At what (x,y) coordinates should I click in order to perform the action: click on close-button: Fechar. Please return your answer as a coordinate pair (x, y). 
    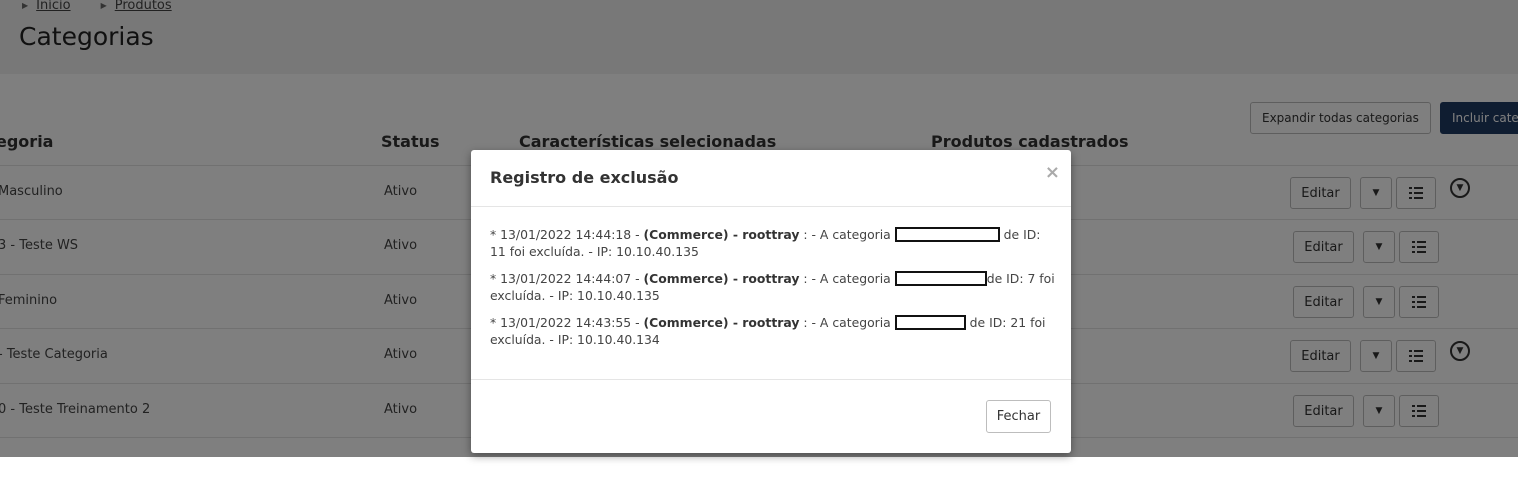
    Looking at the image, I should click on (1018, 416).